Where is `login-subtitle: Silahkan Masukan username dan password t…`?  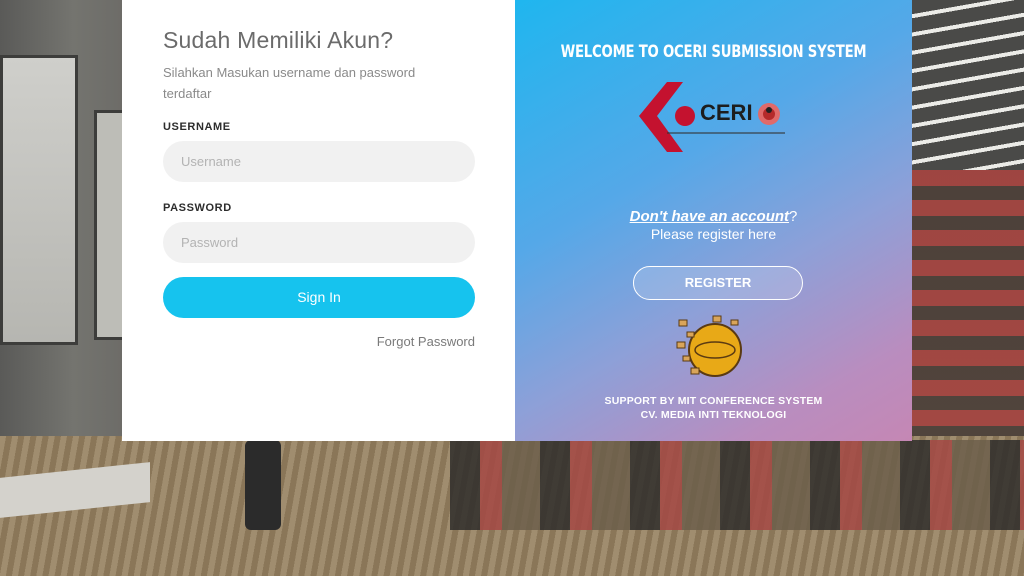
login-subtitle: Silahkan Masukan username dan password t… is located at coordinates (289, 83).